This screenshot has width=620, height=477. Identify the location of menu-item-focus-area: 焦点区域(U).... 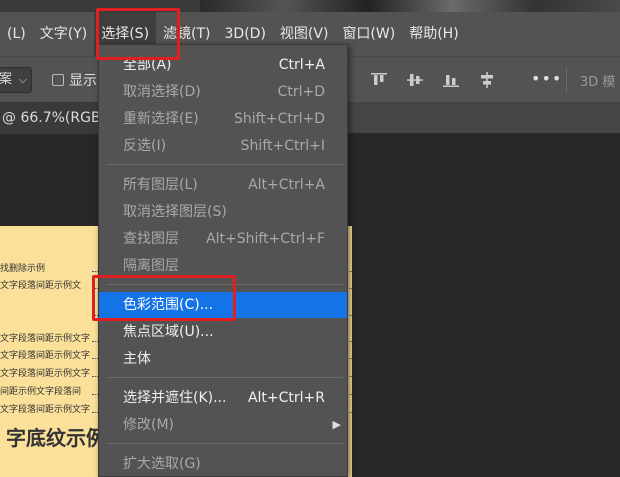
(223, 332).